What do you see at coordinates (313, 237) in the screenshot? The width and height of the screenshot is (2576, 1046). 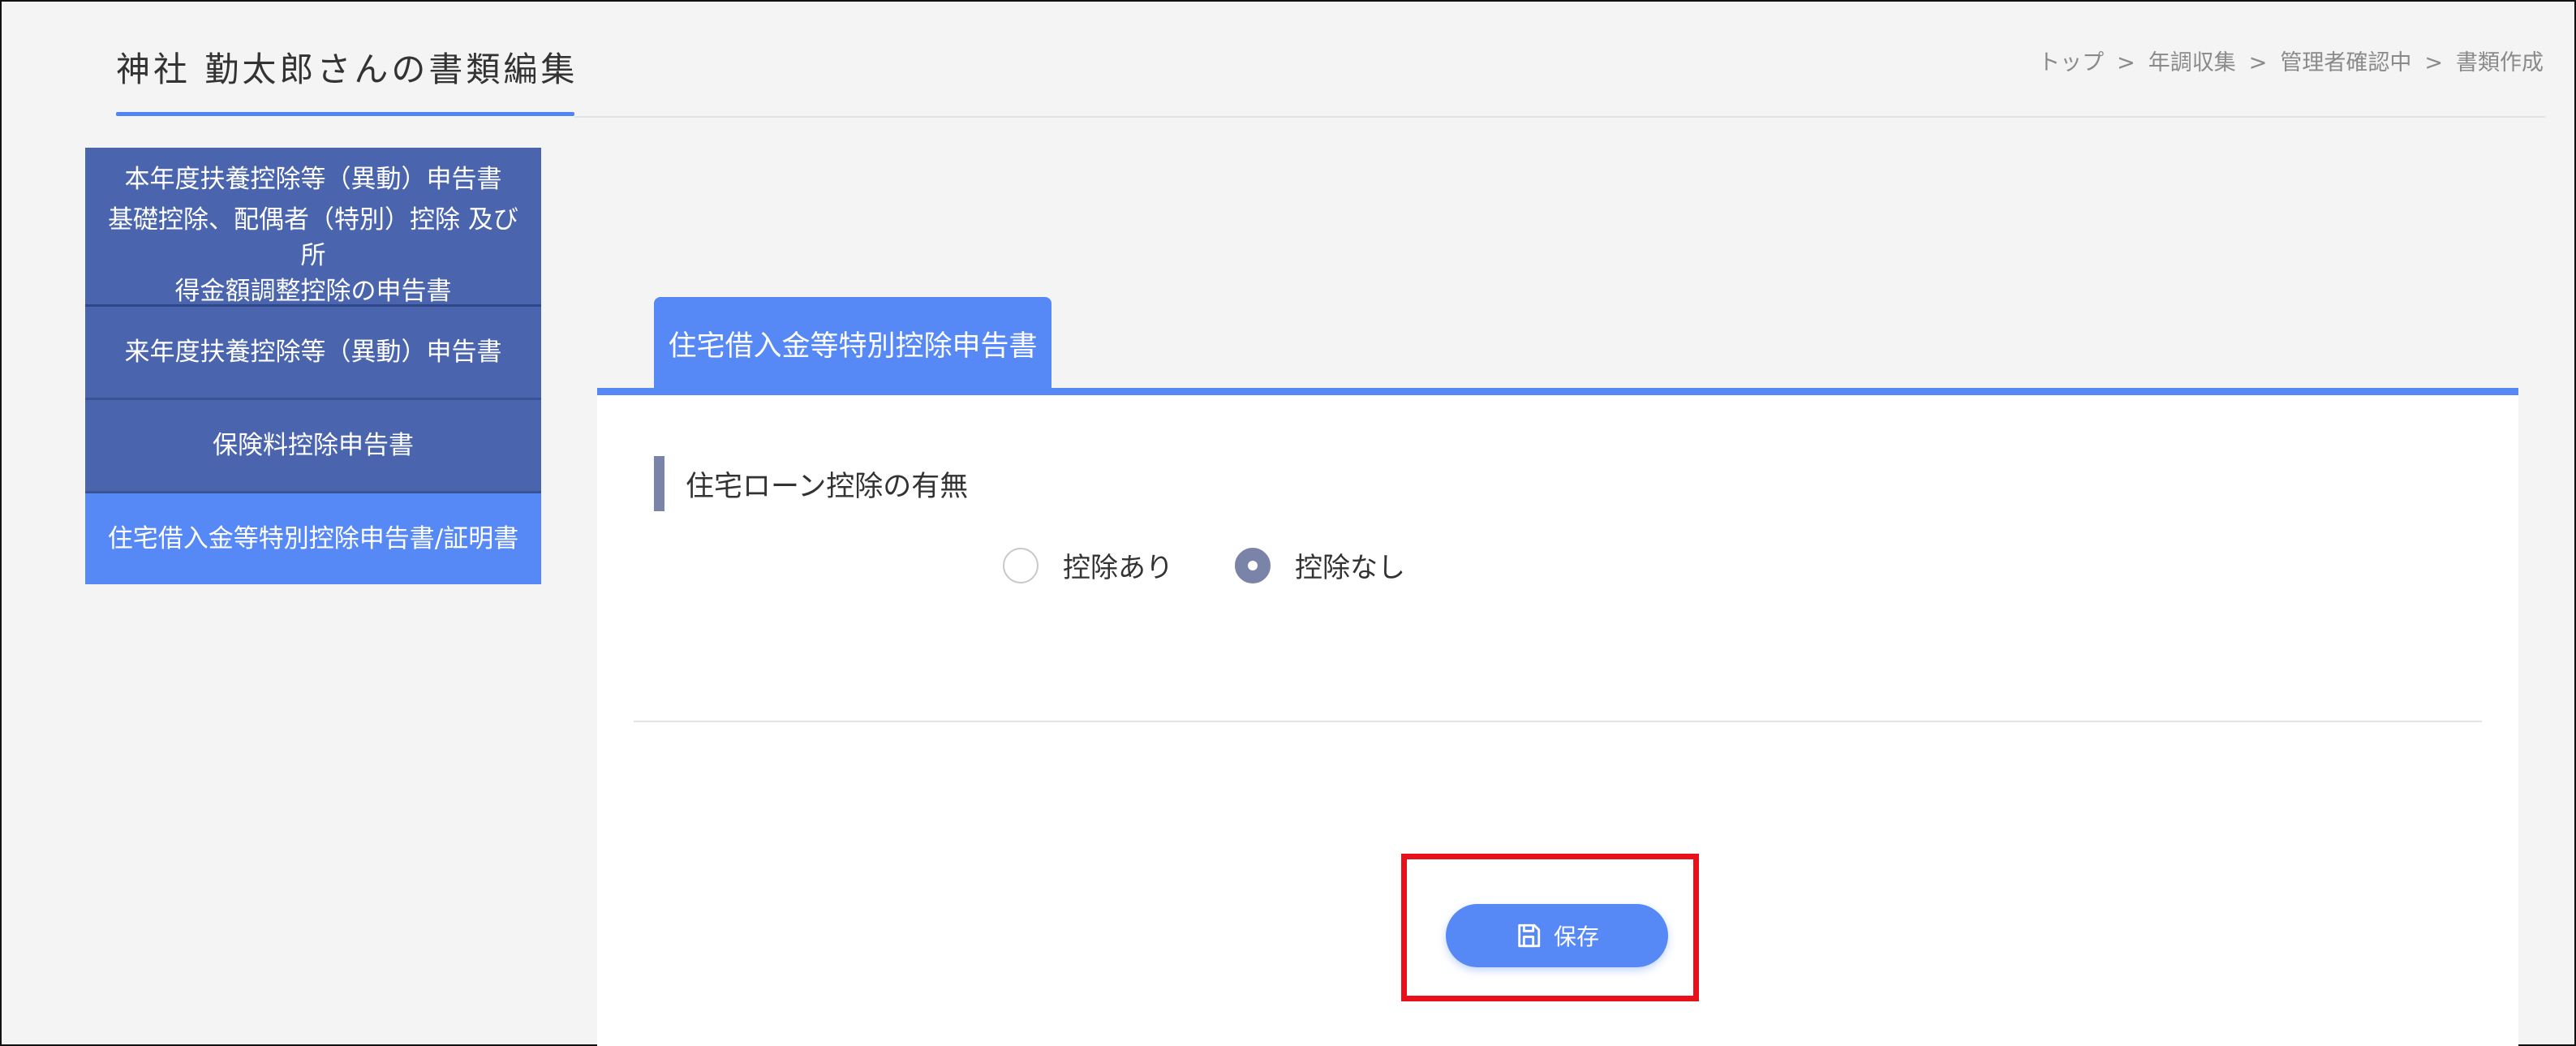 I see `sidebar-item-label-line1: 基礎控除、配偶者（特別）控除 及び所` at bounding box center [313, 237].